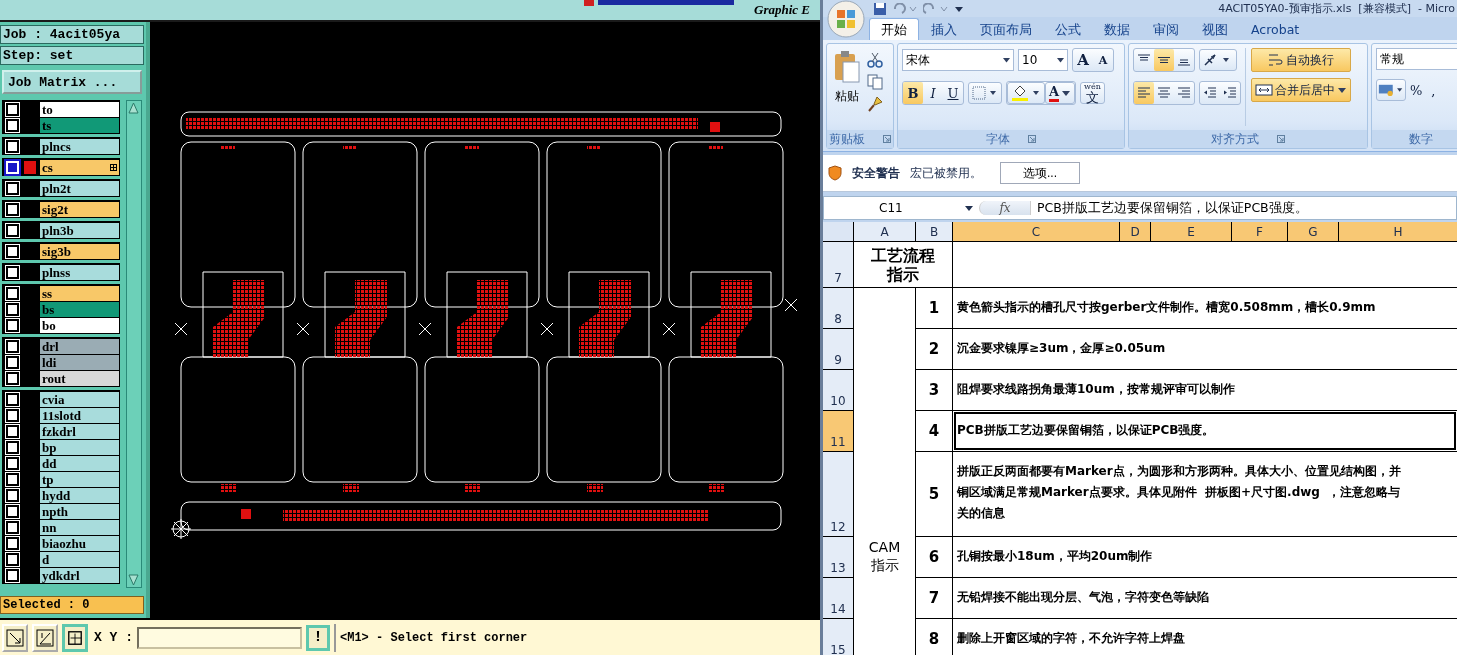 This screenshot has width=1457, height=655. Describe the element at coordinates (1083, 60) in the screenshot. I see `grow-font-button: A` at that location.